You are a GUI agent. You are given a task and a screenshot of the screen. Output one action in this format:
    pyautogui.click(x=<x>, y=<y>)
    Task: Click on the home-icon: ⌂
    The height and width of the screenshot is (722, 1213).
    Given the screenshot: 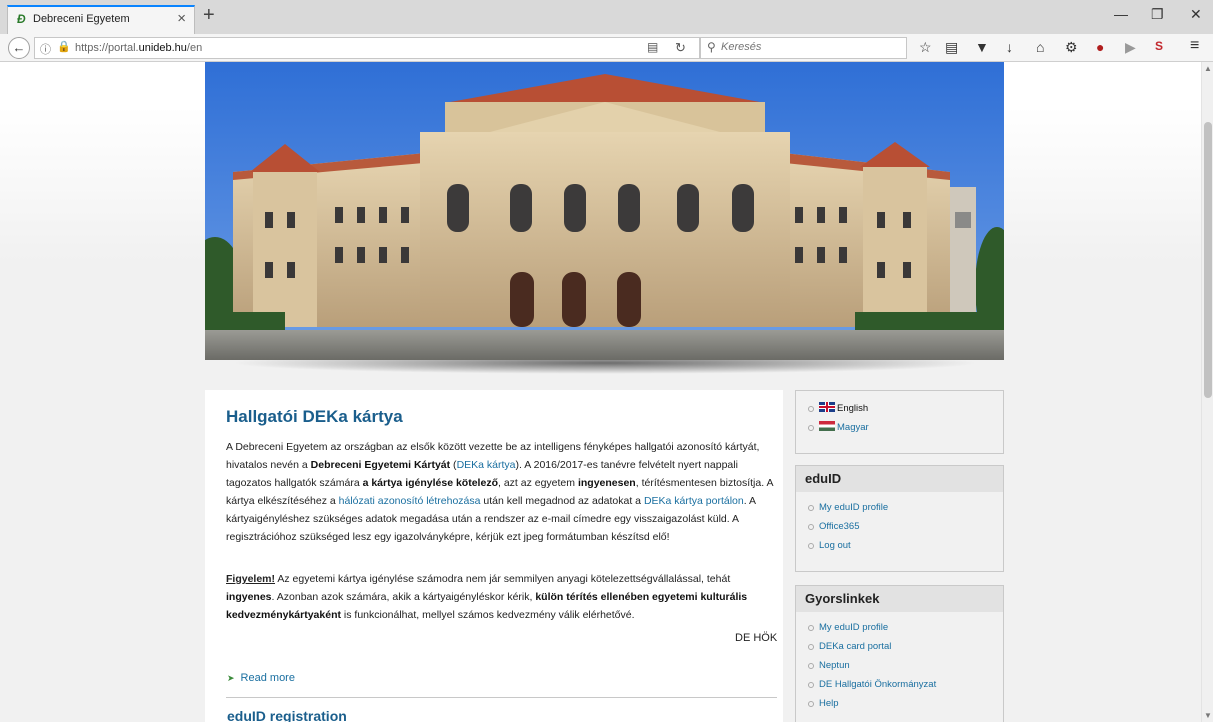 What is the action you would take?
    pyautogui.click(x=1040, y=47)
    